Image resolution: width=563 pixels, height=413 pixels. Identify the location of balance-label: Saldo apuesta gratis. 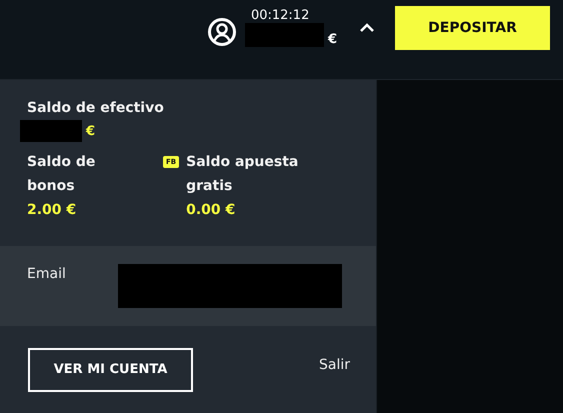
(242, 174).